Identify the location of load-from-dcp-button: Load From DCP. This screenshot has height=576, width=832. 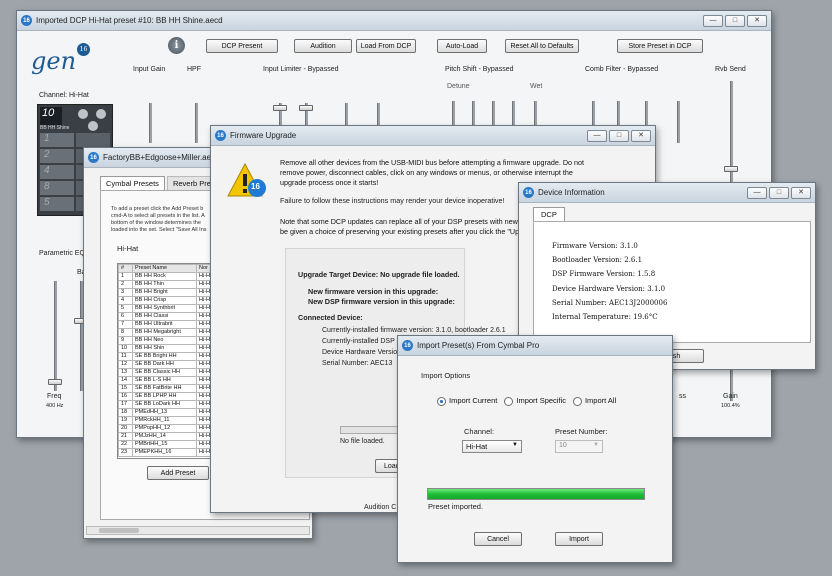
(386, 46).